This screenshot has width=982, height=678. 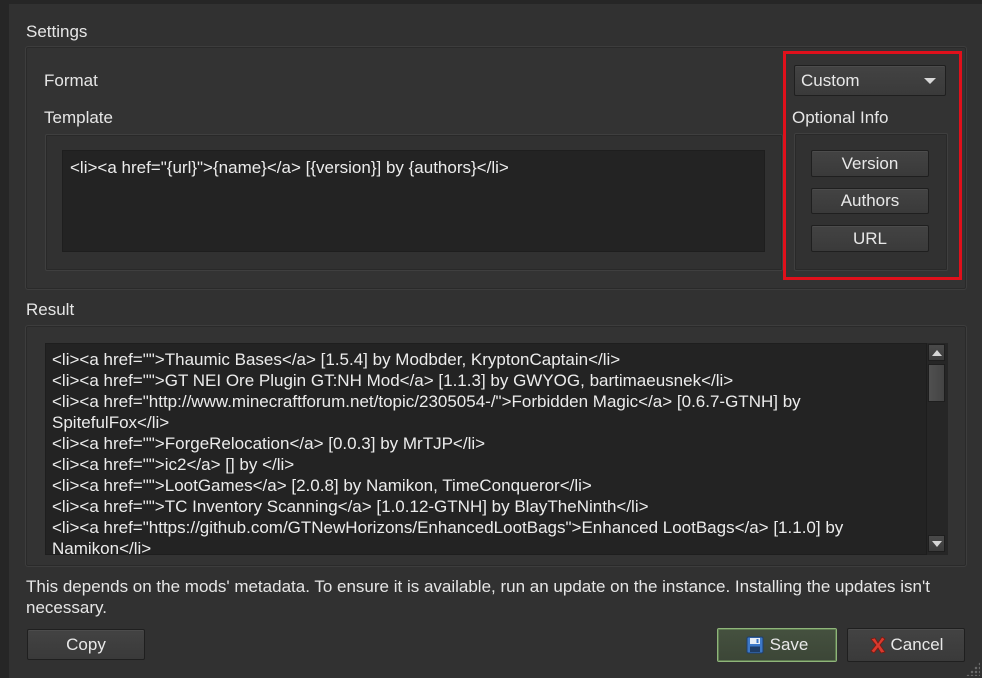 I want to click on result-scrollbar, so click(x=937, y=449).